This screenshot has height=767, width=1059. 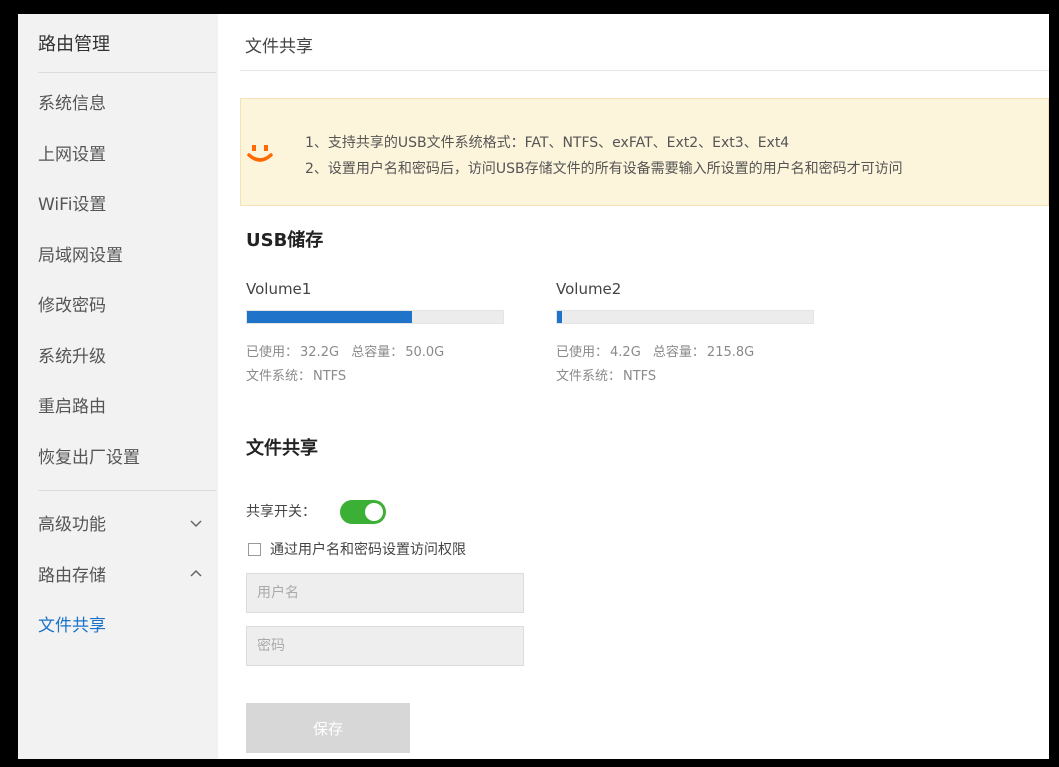 What do you see at coordinates (328, 728) in the screenshot?
I see `save-button: 保存` at bounding box center [328, 728].